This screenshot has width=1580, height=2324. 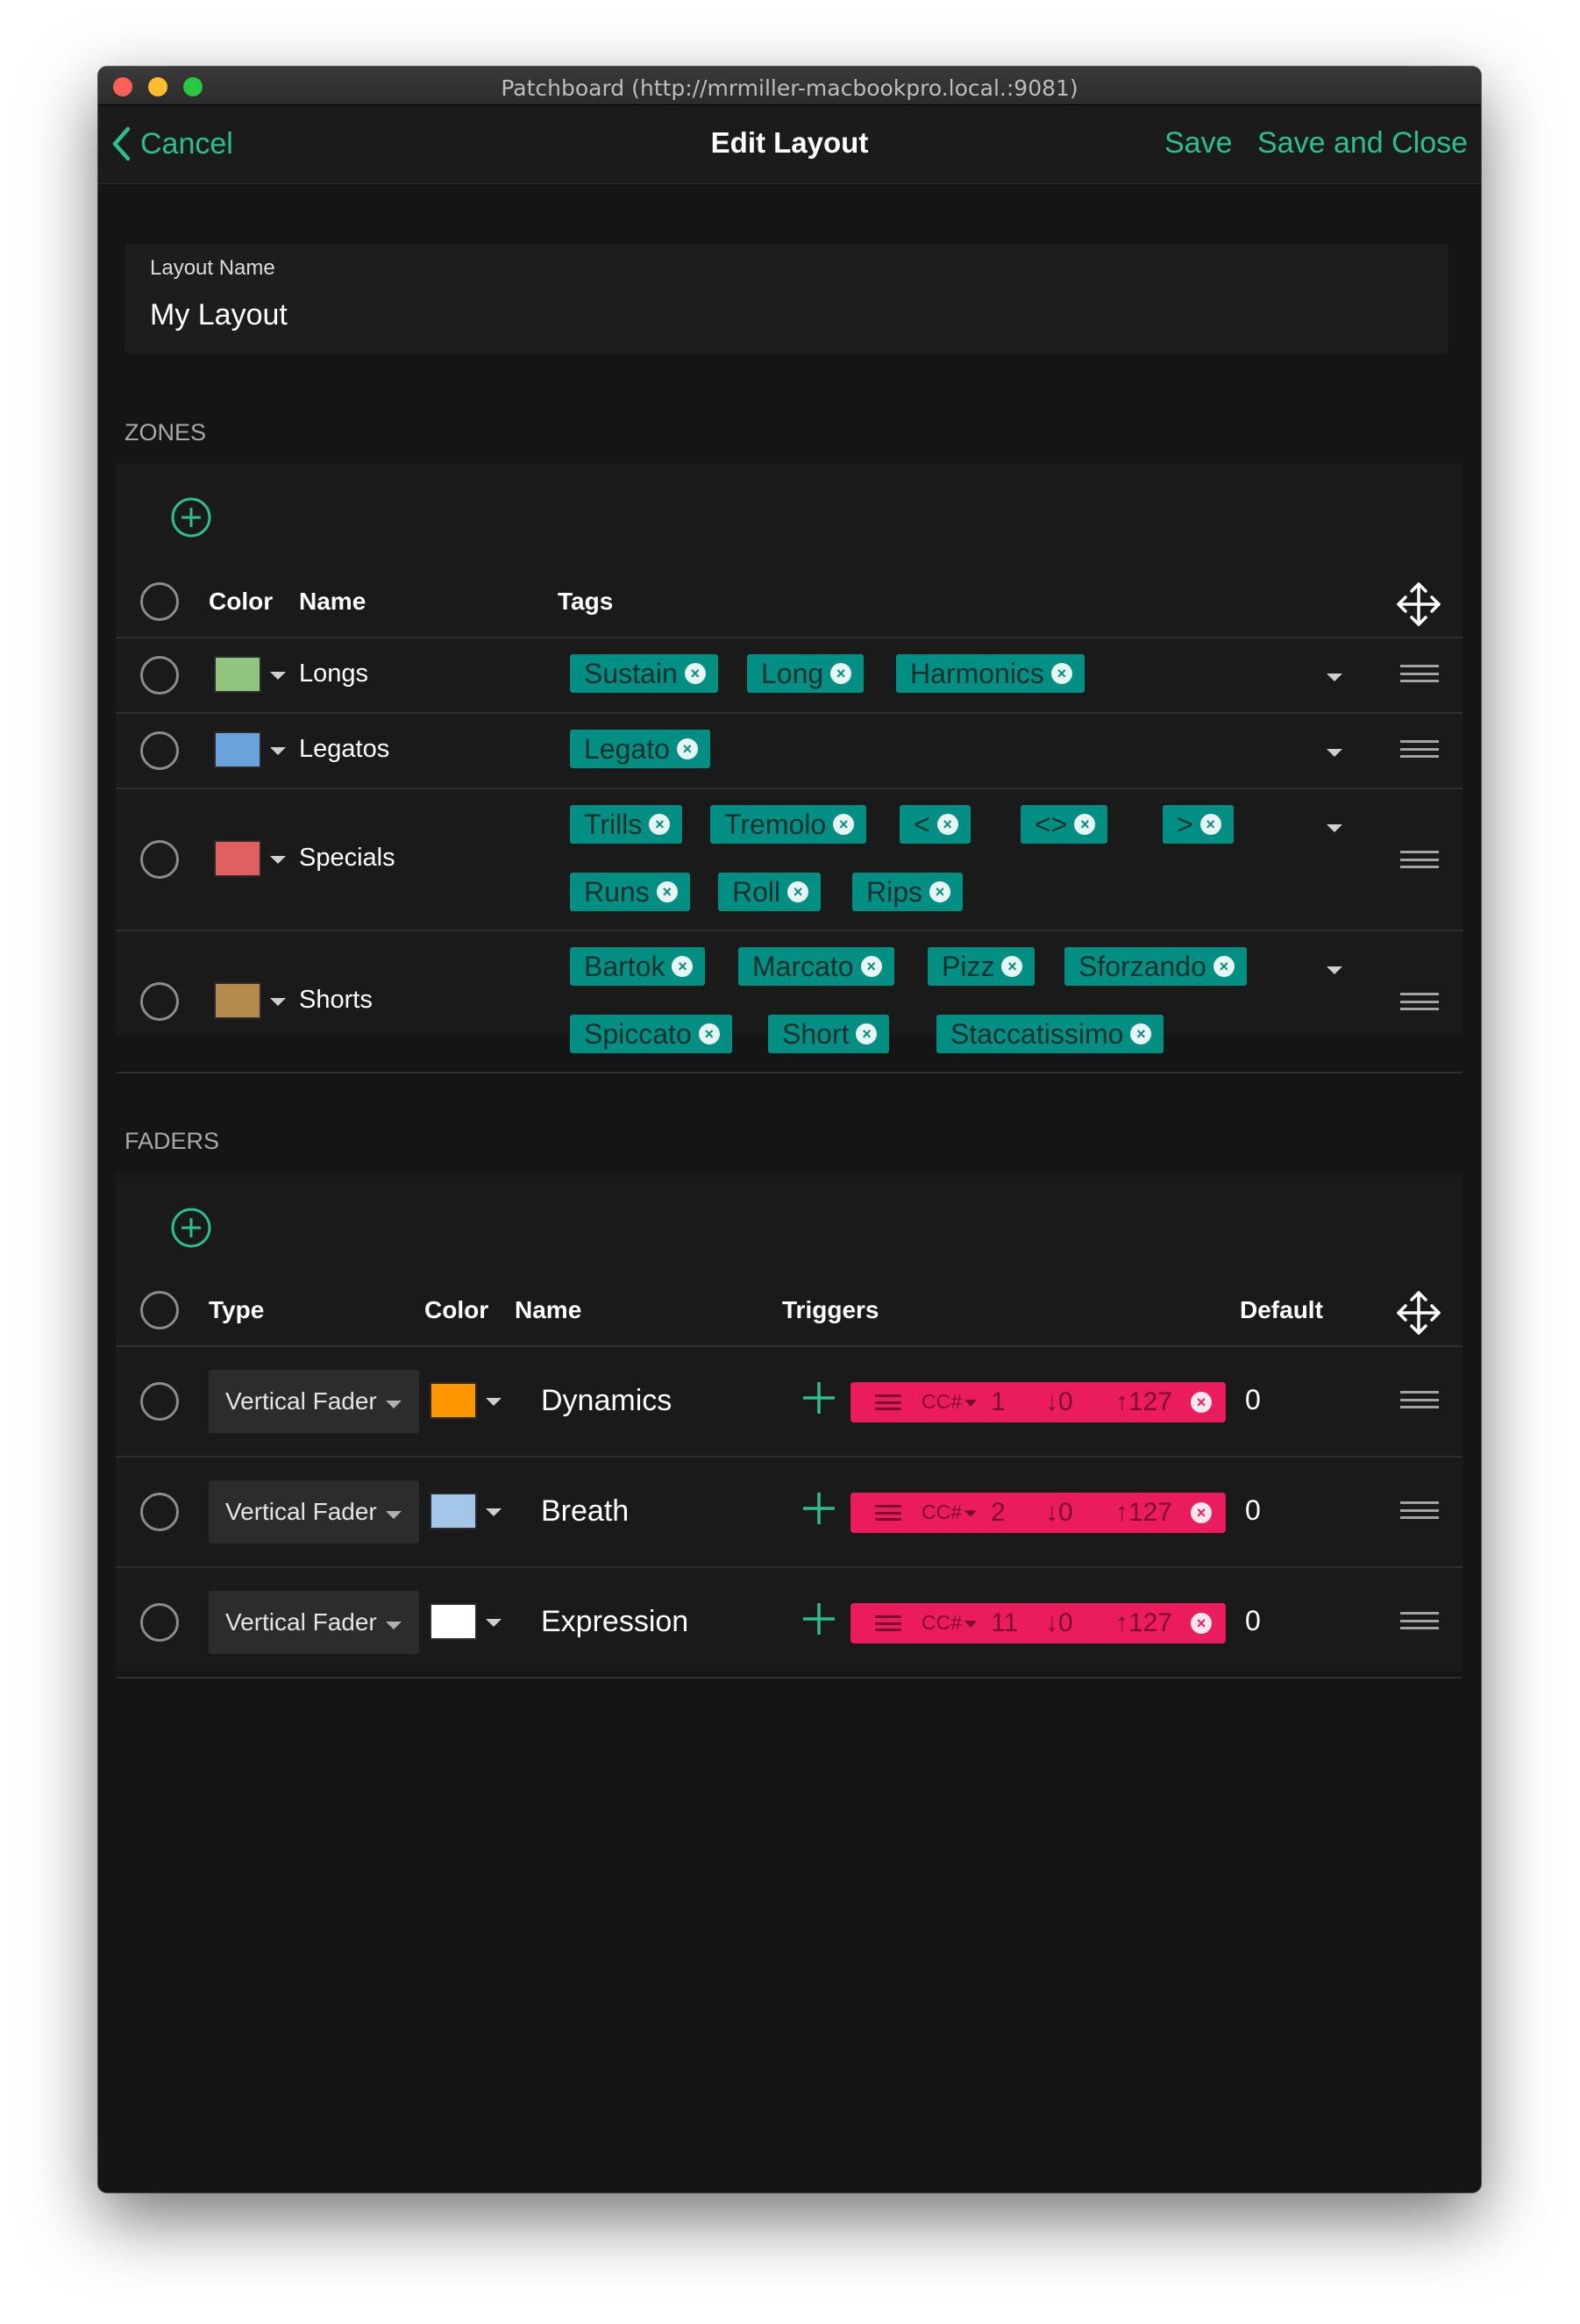 I want to click on layout-name-field: Layout Name My Layout, so click(x=787, y=299).